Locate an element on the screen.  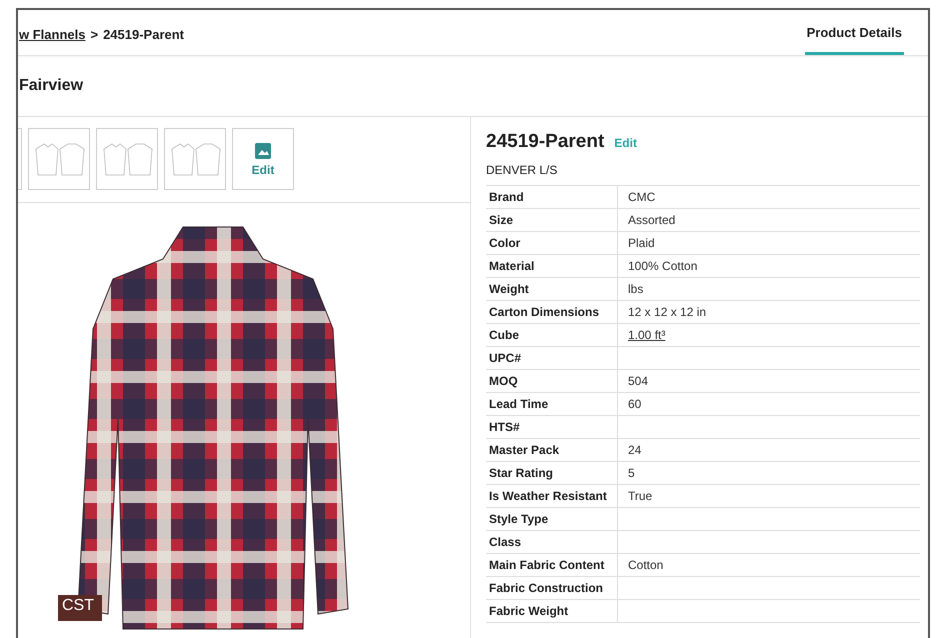
attribute-value: Assorted is located at coordinates (652, 220).